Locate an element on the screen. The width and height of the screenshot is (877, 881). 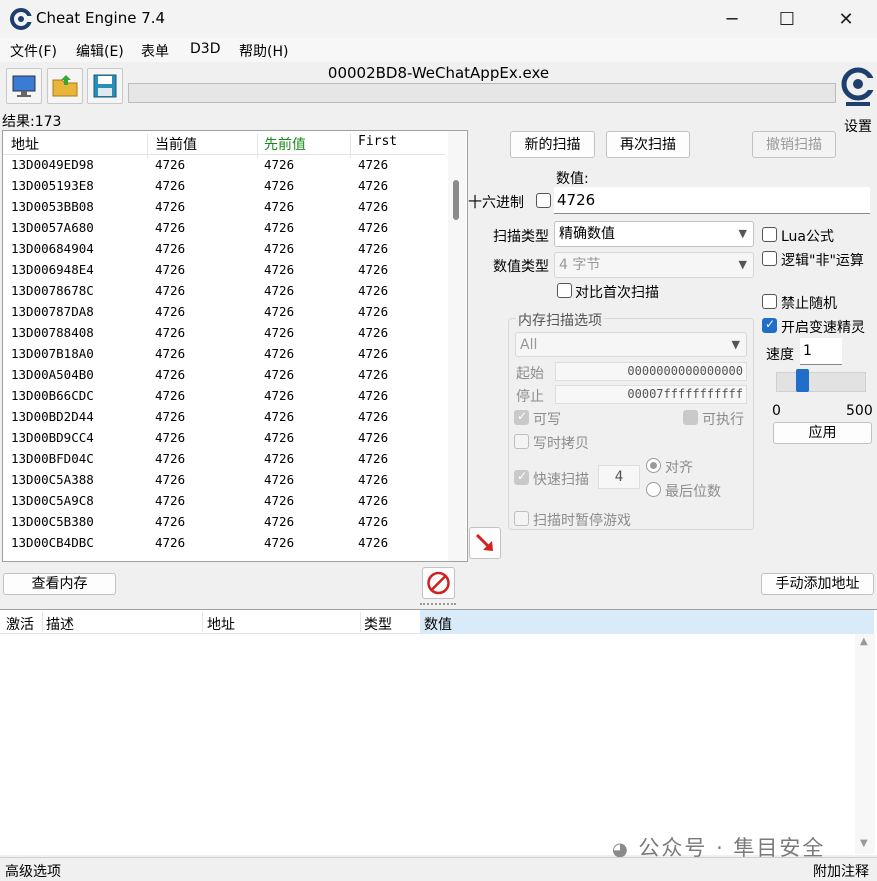
scan-type-label: 扫描类型 is located at coordinates (521, 237).